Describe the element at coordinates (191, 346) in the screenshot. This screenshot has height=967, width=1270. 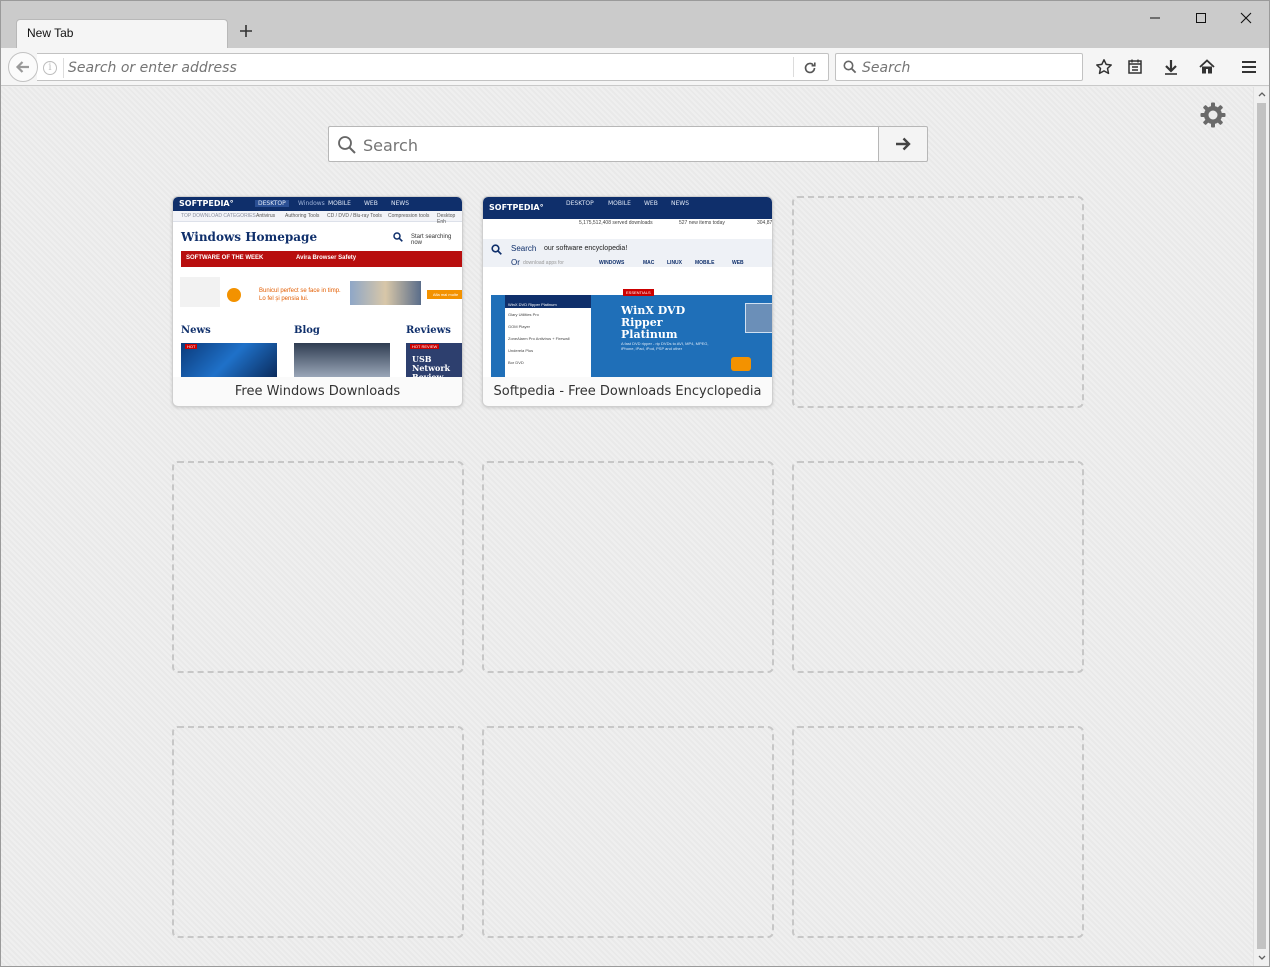
I see `hot-badge: HOT` at that location.